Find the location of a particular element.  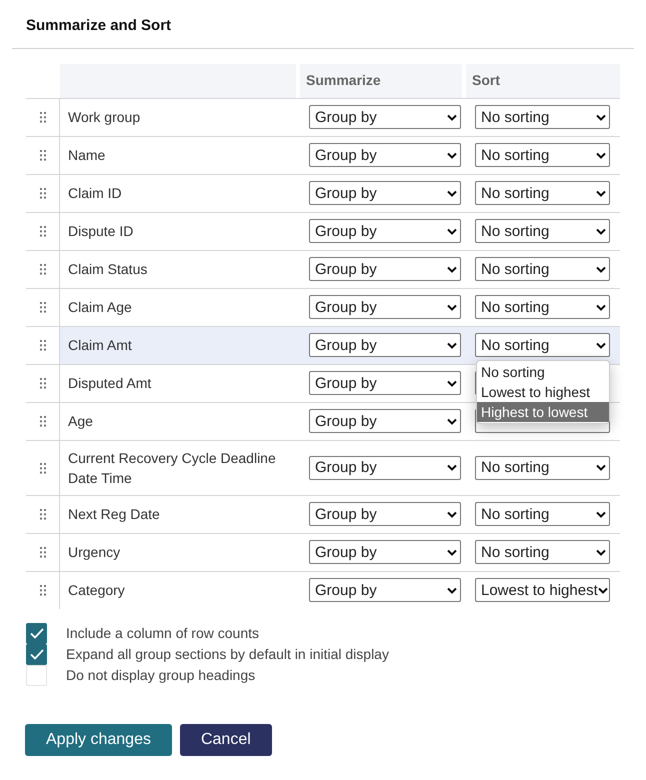

field-name: Claim Amt is located at coordinates (100, 345).